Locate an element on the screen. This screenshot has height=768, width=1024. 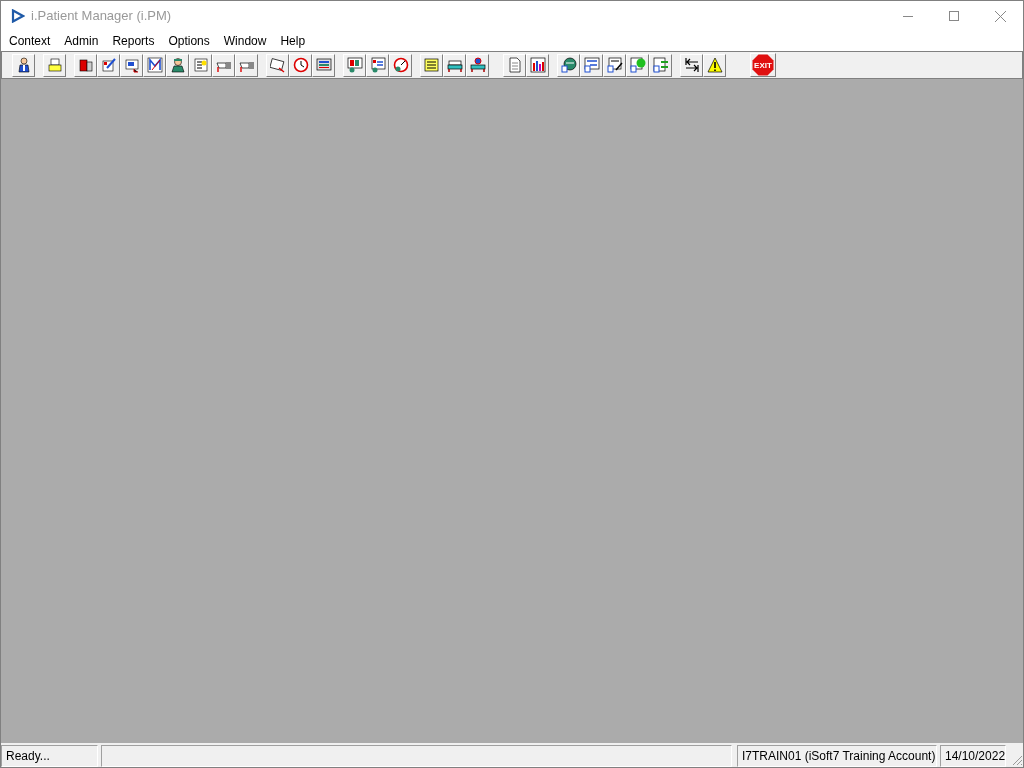
printer-icon is located at coordinates (54, 65).